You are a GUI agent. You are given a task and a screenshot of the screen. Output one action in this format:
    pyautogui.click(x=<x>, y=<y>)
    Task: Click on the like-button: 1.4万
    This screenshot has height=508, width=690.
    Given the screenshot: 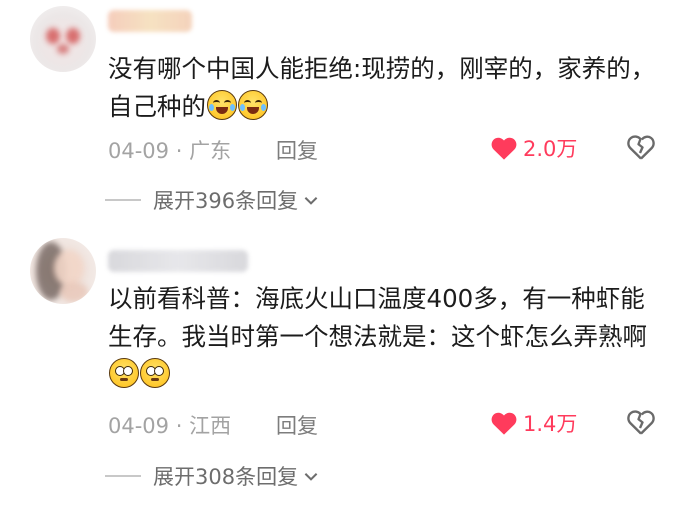 What is the action you would take?
    pyautogui.click(x=533, y=423)
    